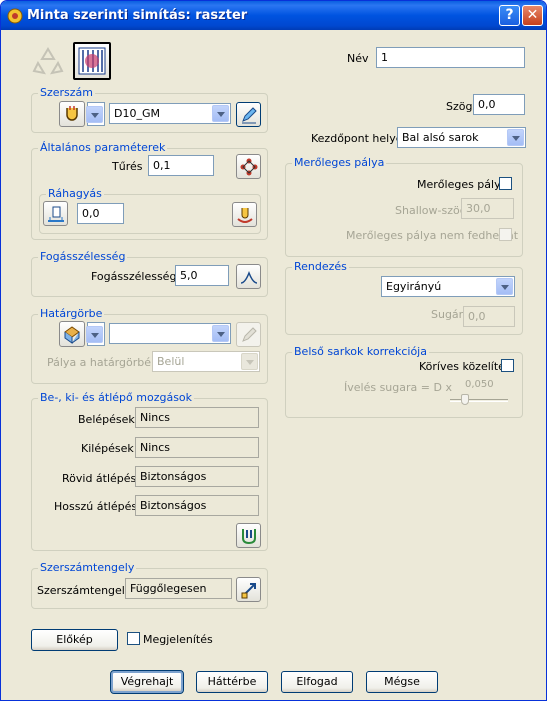 The width and height of the screenshot is (547, 701). What do you see at coordinates (532, 15) in the screenshot?
I see `close-button: ✕` at bounding box center [532, 15].